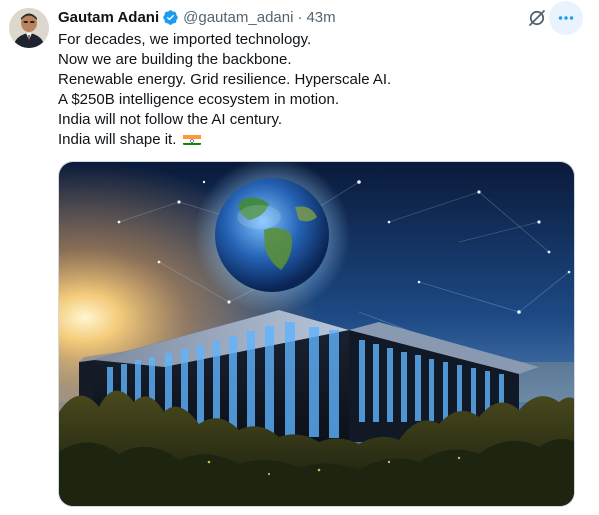  Describe the element at coordinates (537, 18) in the screenshot. I see `grok-icon` at that location.